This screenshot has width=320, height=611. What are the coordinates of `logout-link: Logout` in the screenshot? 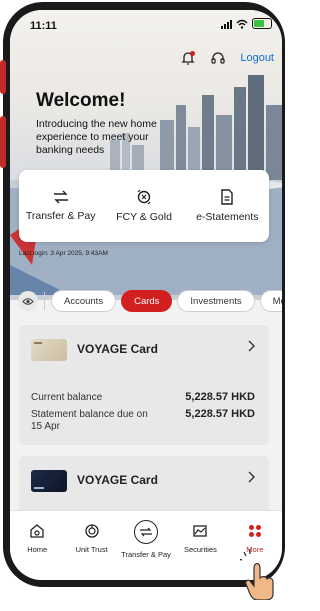 It's located at (257, 58).